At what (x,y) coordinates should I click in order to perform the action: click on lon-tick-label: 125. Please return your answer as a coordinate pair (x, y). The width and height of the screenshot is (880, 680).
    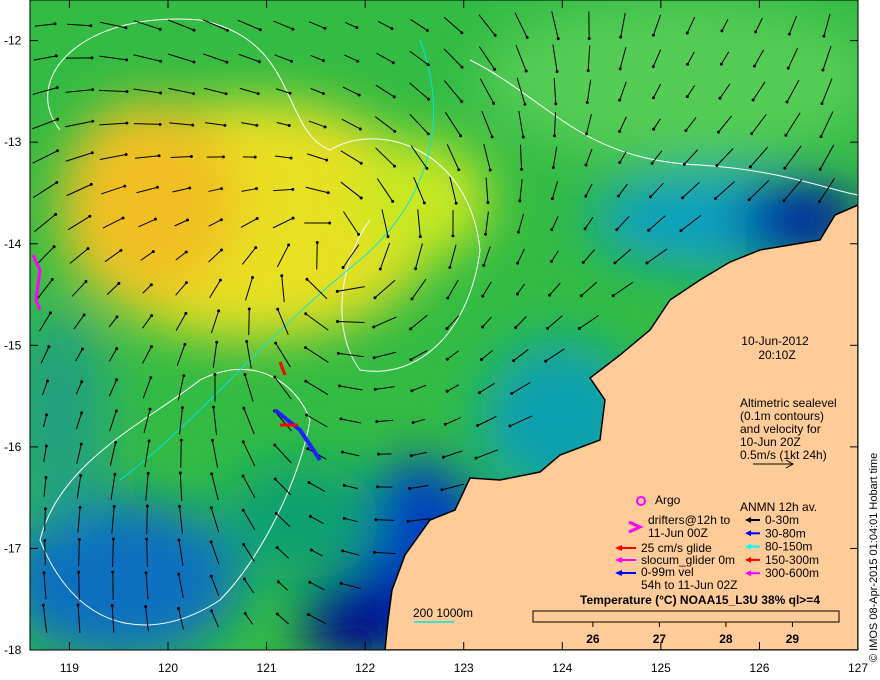
    Looking at the image, I should click on (661, 668).